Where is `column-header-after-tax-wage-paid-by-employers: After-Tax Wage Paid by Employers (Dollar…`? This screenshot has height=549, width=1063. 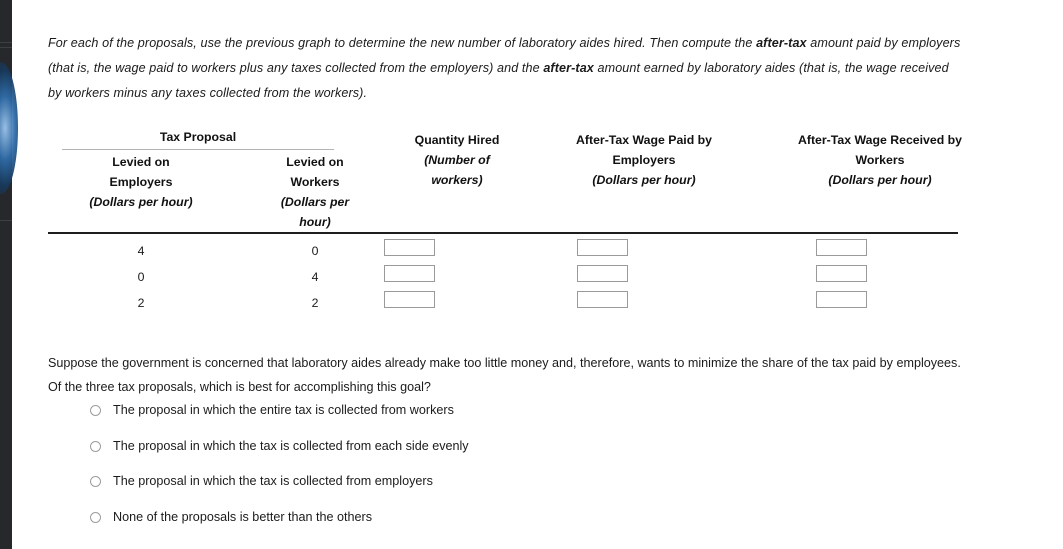 column-header-after-tax-wage-paid-by-employers: After-Tax Wage Paid by Employers (Dollar… is located at coordinates (644, 160).